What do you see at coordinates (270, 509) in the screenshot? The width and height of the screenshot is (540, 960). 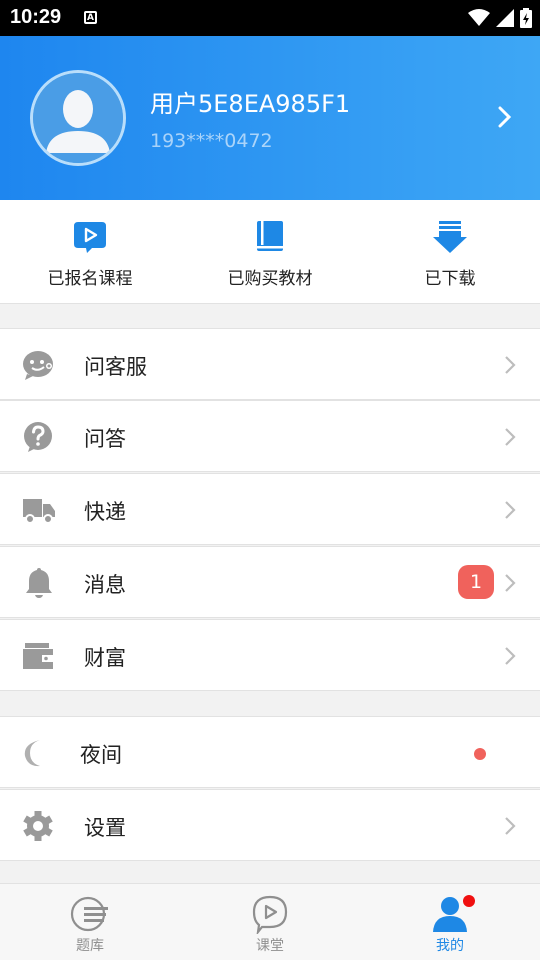 I see `menu-item-express: 快递` at bounding box center [270, 509].